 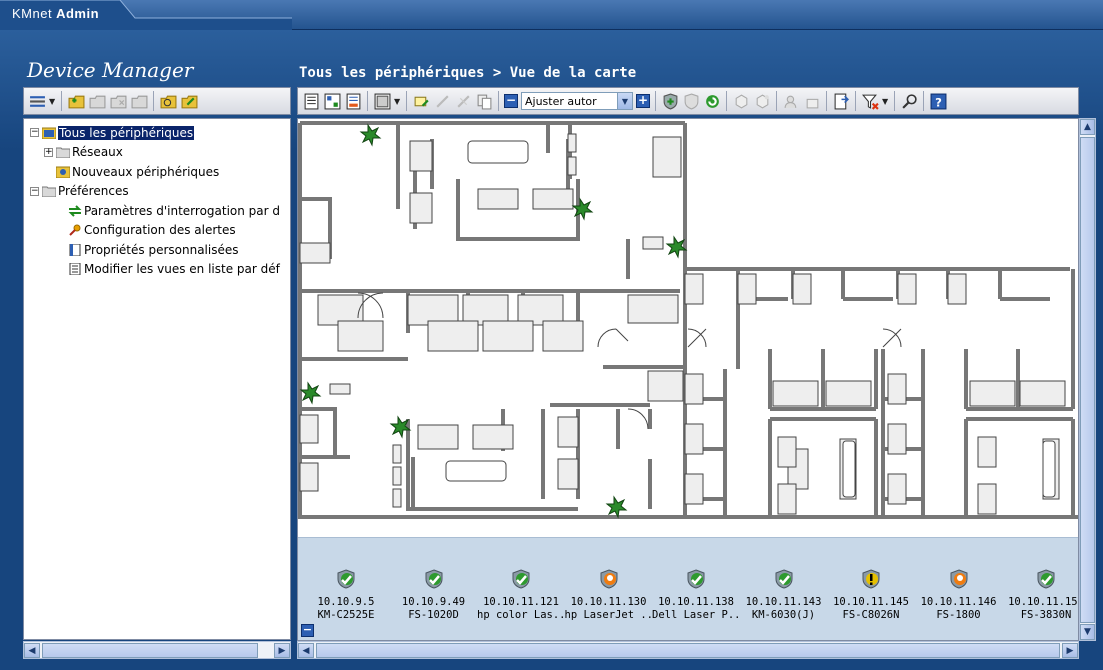 I want to click on view-options-icon, so click(x=37, y=101).